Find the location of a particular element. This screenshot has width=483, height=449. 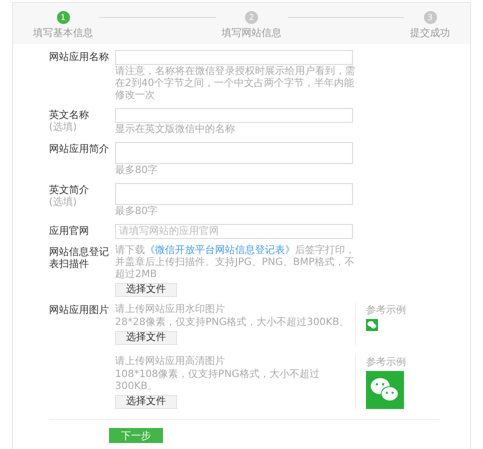

field-label: 英文简介 is located at coordinates (69, 190).